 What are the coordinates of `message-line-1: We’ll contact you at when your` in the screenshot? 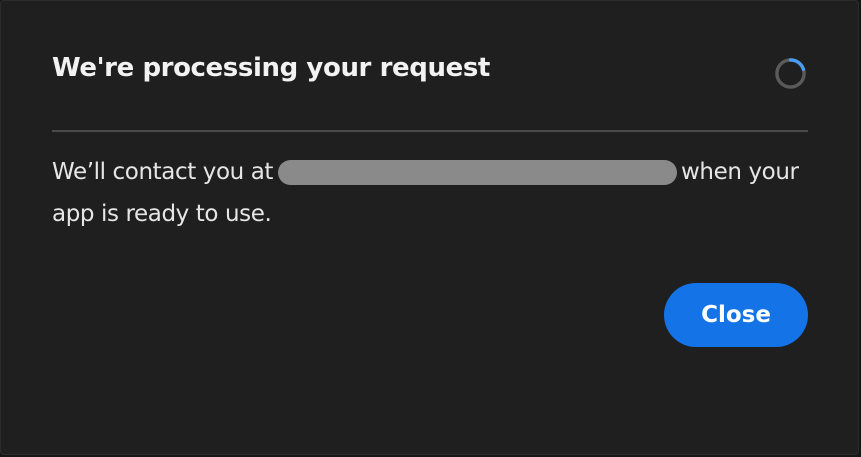 It's located at (432, 172).